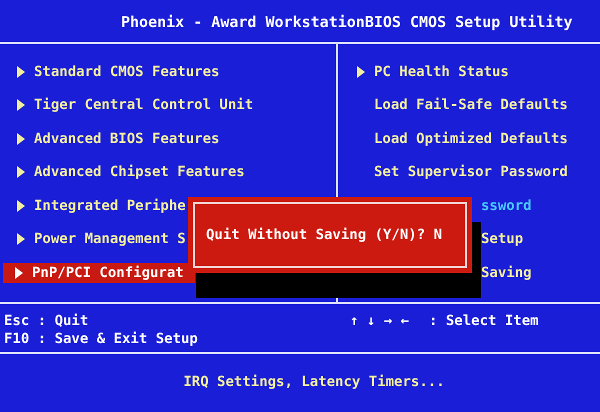 The height and width of the screenshot is (412, 600). I want to click on menu-item: Saving, so click(508, 272).